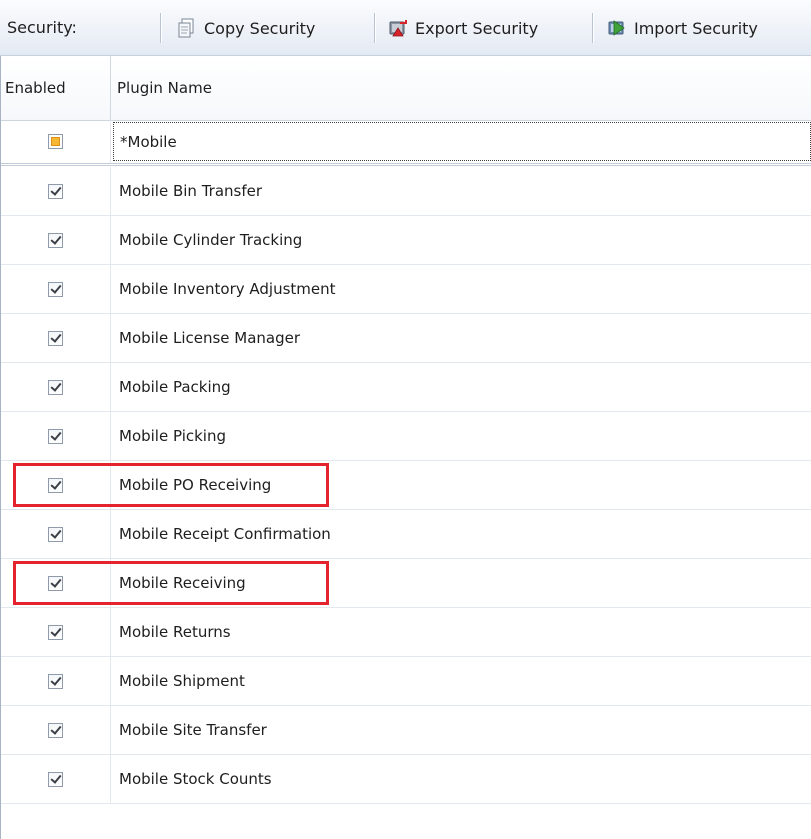  I want to click on export-icon, so click(398, 28).